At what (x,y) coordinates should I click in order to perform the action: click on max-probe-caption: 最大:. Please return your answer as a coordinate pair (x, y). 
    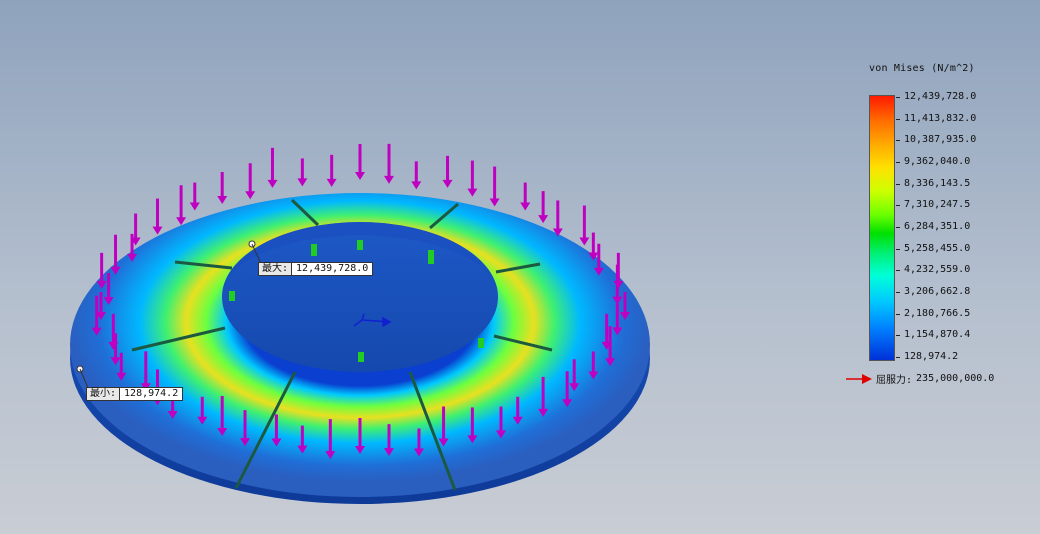
    Looking at the image, I should click on (276, 269).